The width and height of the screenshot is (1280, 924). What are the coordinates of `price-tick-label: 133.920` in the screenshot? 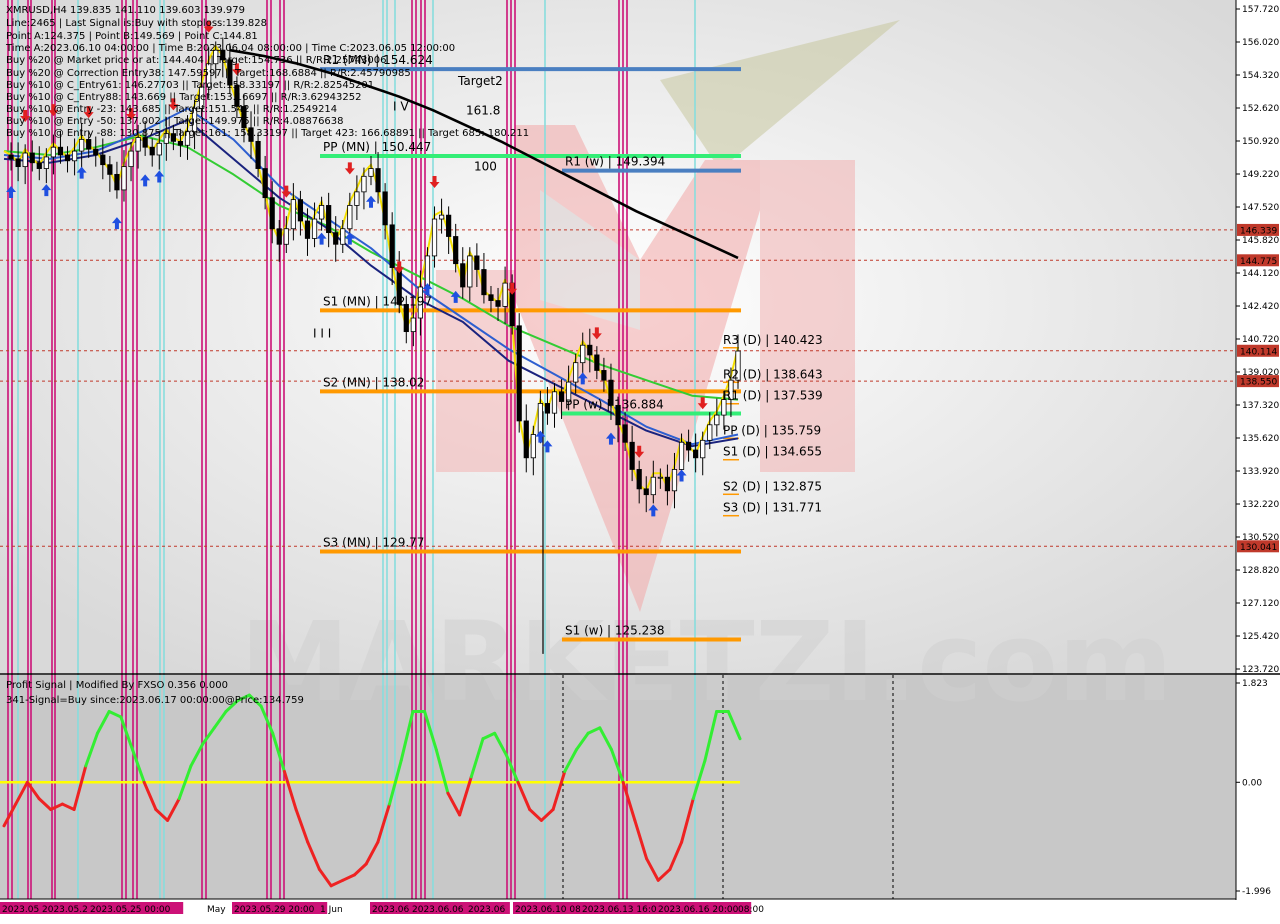 It's located at (1260, 472).